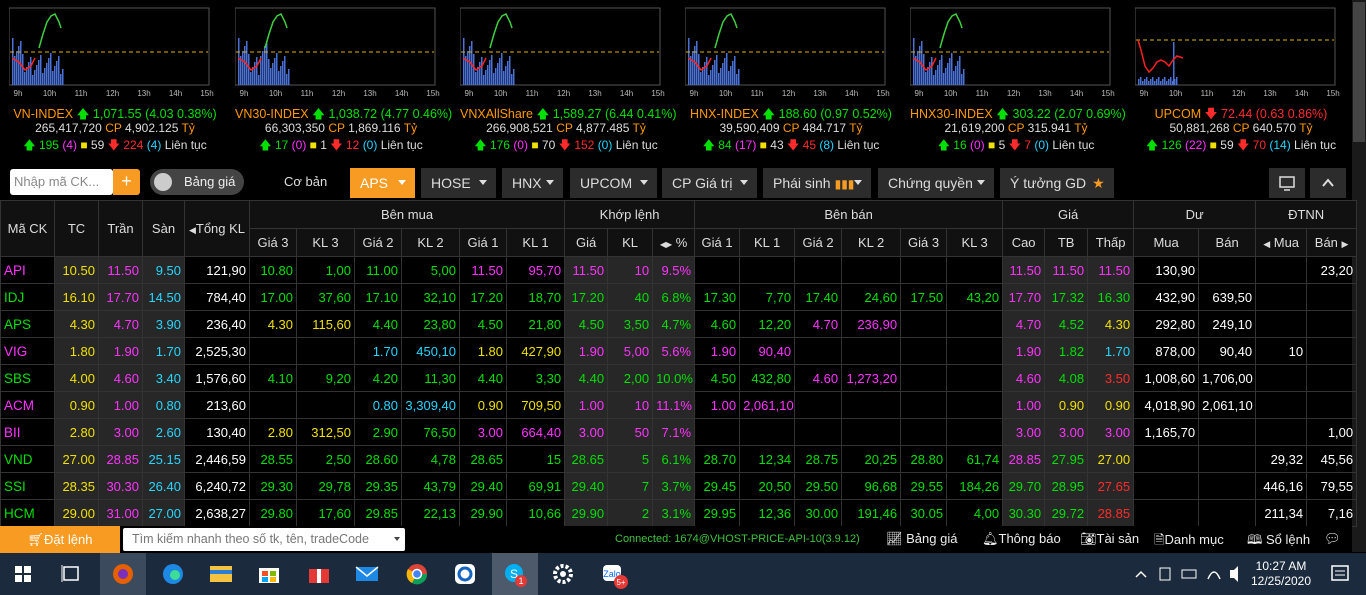  What do you see at coordinates (120, 486) in the screenshot?
I see `cell-ceil: 30.30` at bounding box center [120, 486].